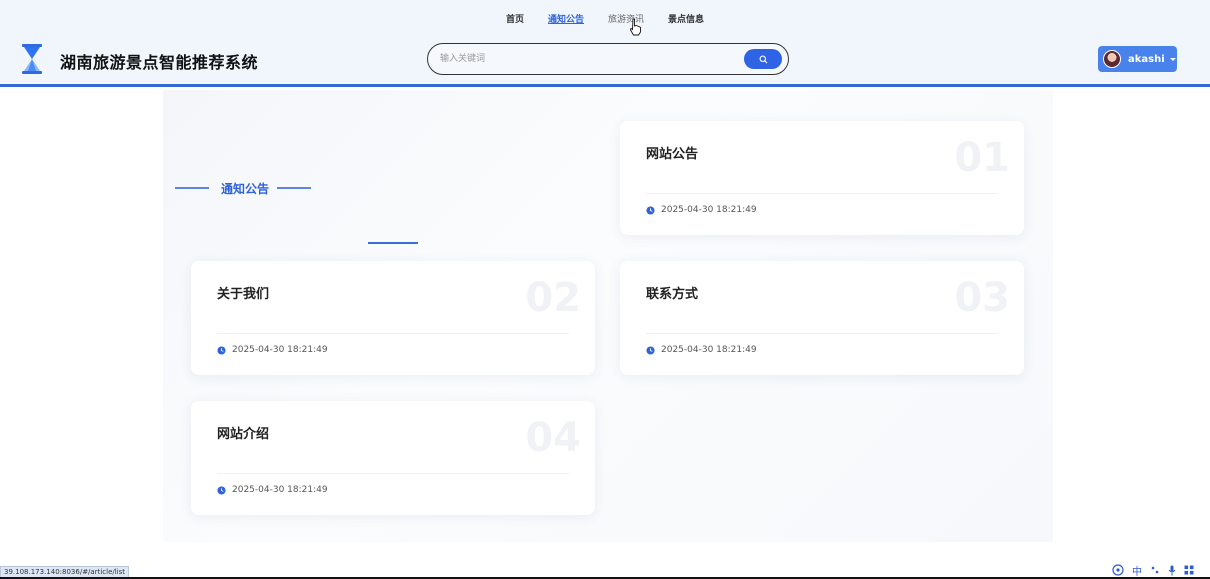  Describe the element at coordinates (1155, 570) in the screenshot. I see `punctuation-icon` at that location.